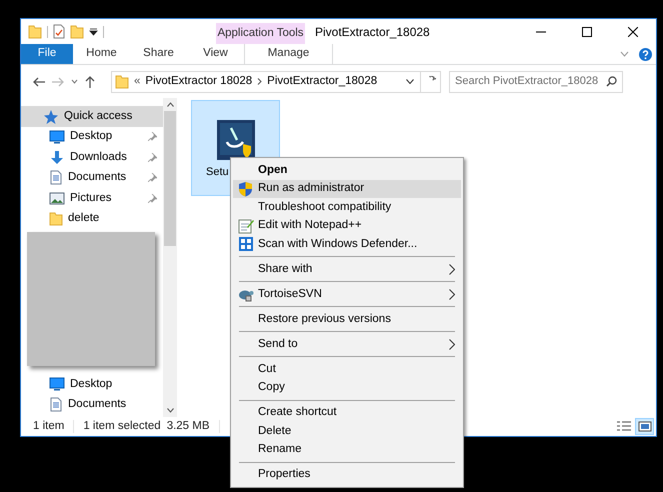 The image size is (663, 492). I want to click on breadcrumb: PivotExtractor_18028, so click(322, 81).